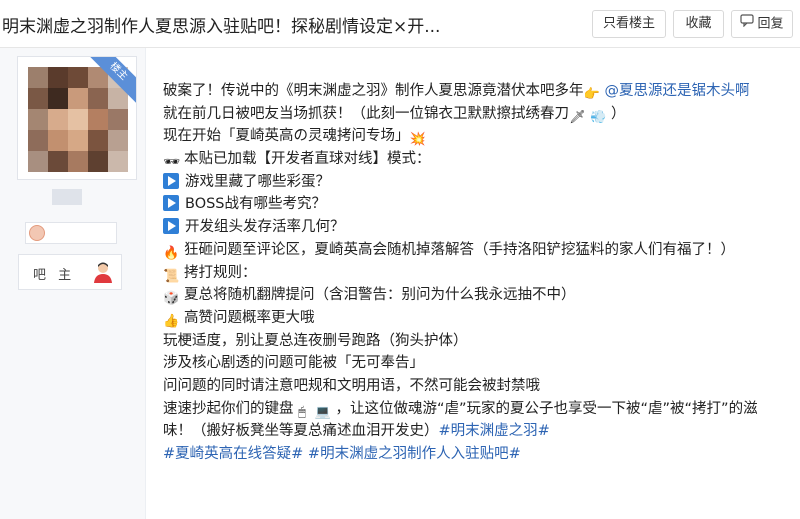 This screenshot has height=519, width=800. I want to click on mention-link: @夏思源还是锯木头啊, so click(677, 91).